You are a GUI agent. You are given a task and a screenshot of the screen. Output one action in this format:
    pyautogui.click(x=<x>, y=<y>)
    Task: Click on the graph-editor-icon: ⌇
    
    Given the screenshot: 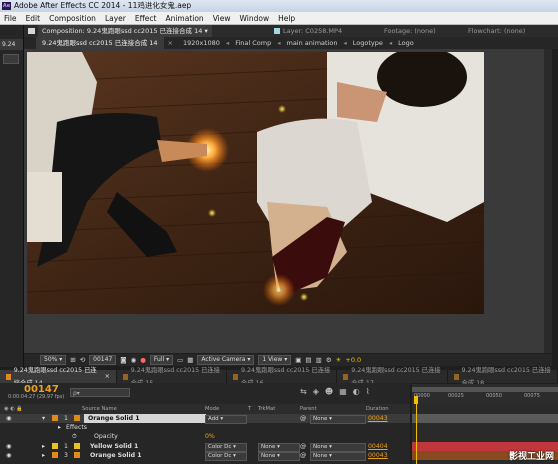 What is the action you would take?
    pyautogui.click(x=368, y=391)
    